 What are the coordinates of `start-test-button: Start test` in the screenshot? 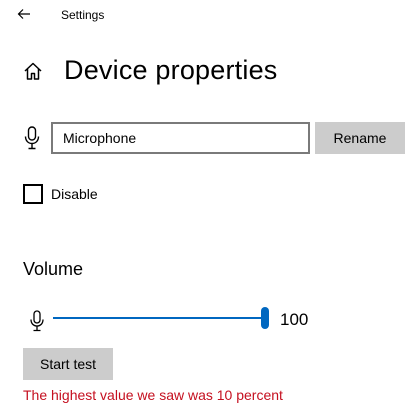 It's located at (68, 364).